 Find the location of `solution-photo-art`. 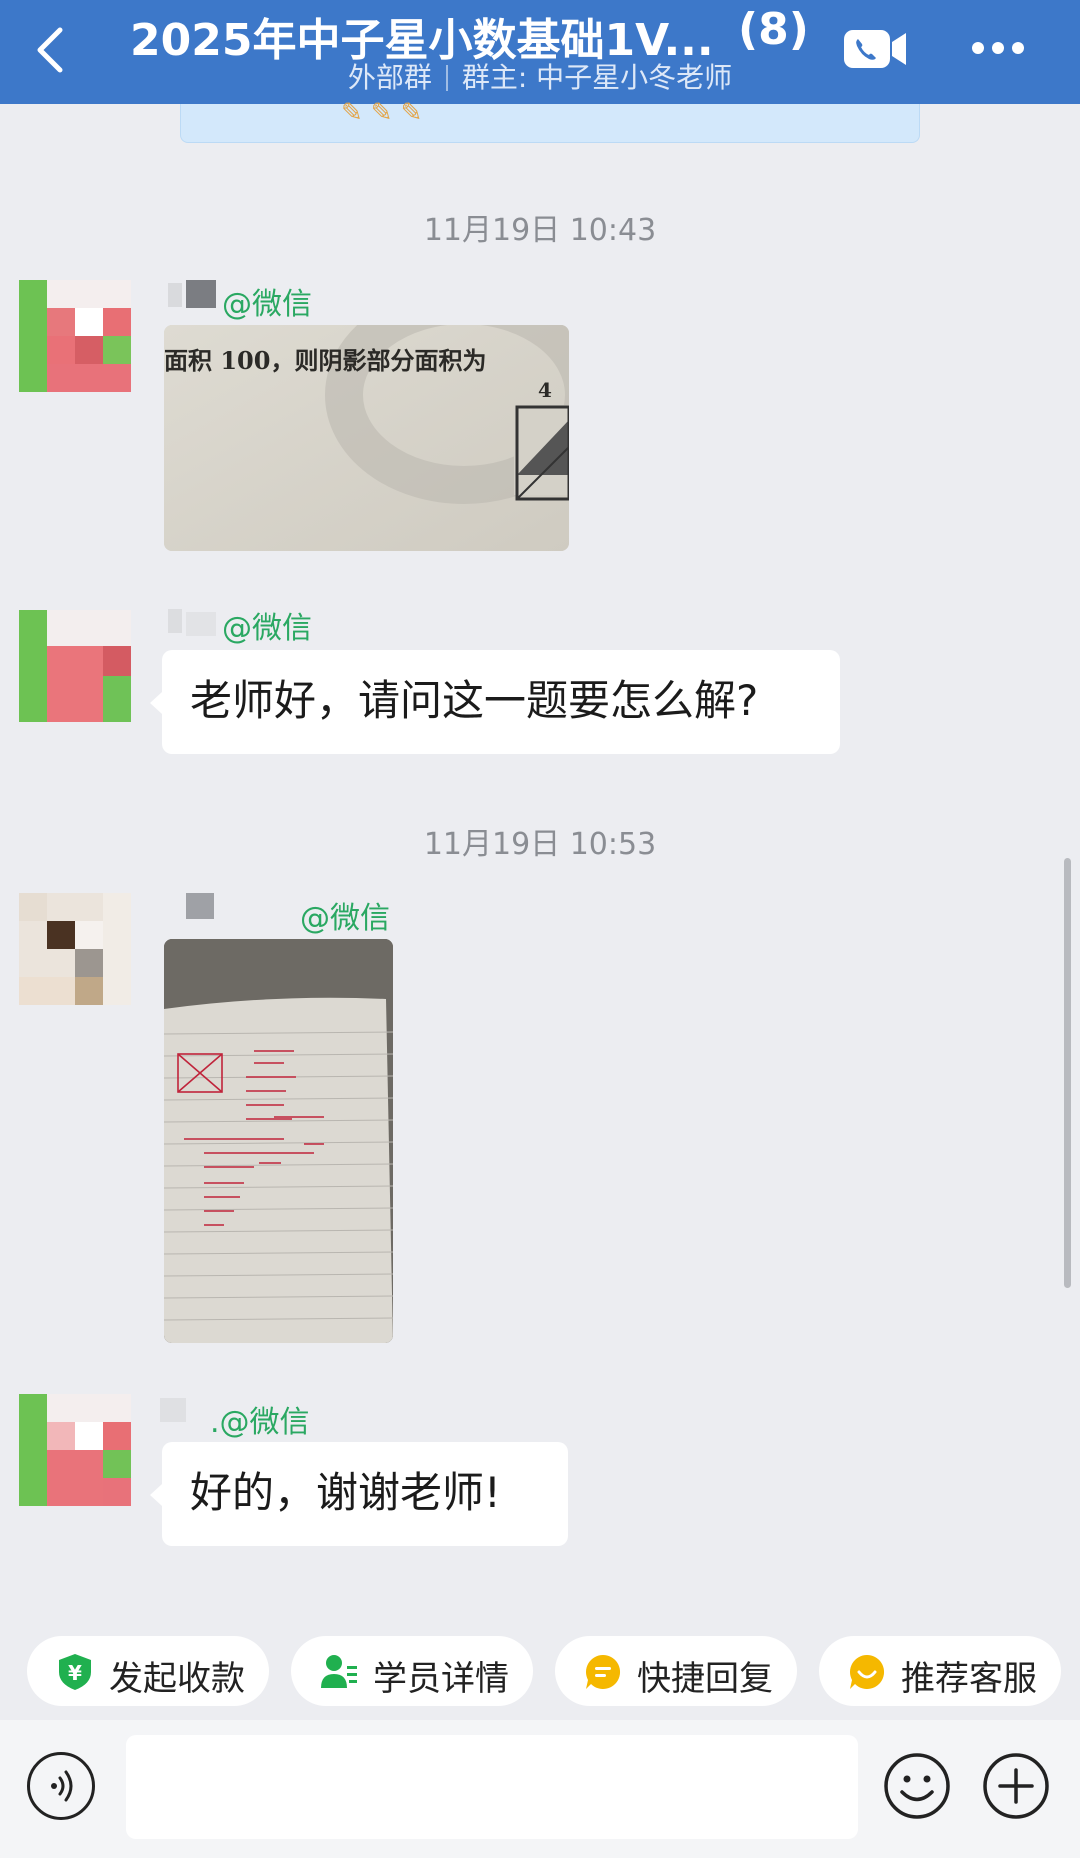

solution-photo-art is located at coordinates (278, 1141).